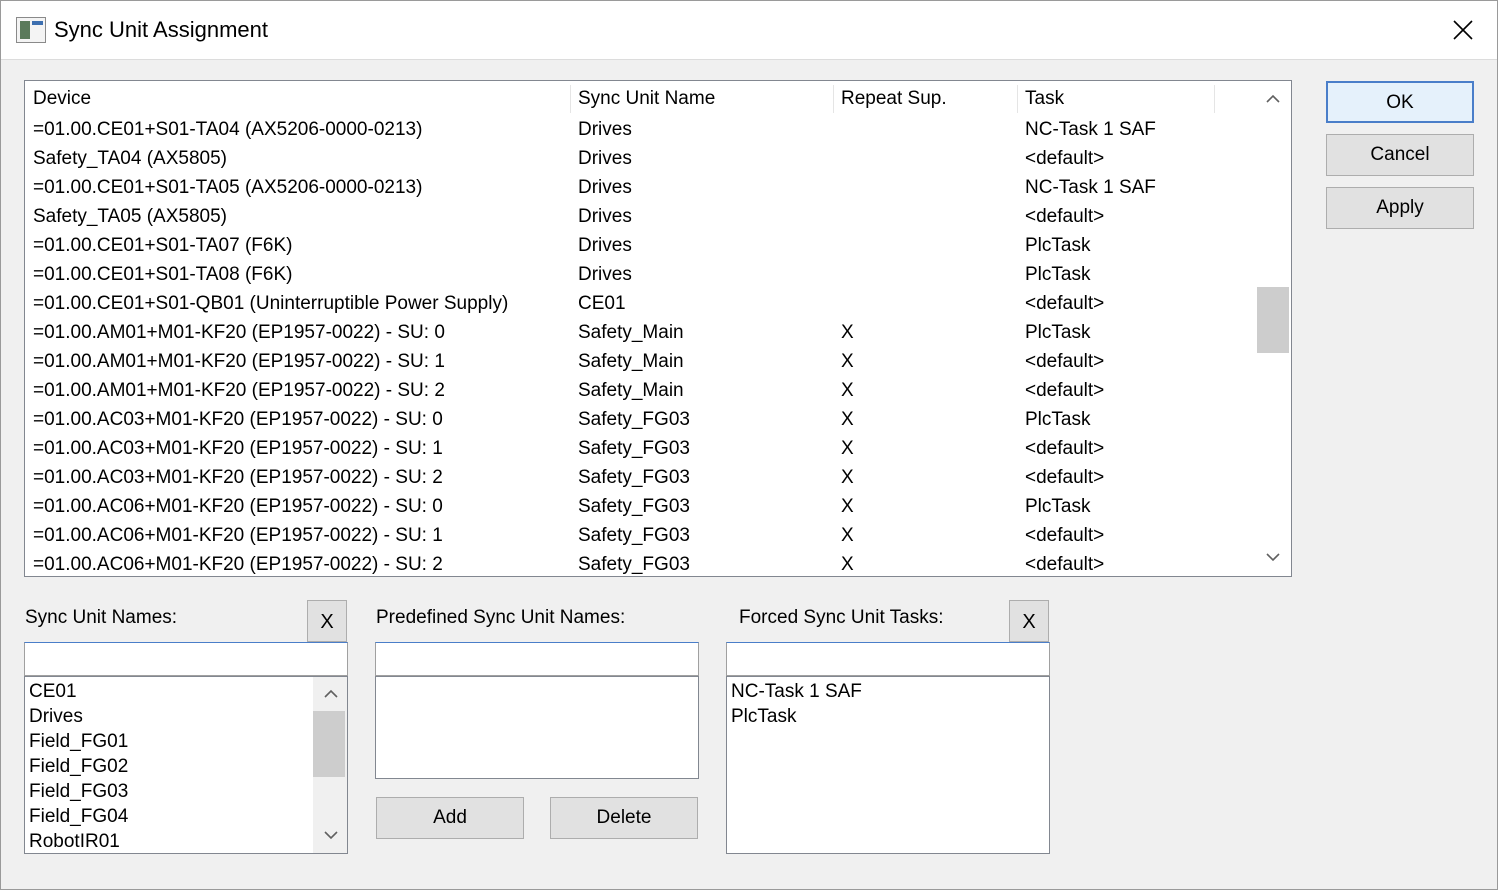 This screenshot has width=1498, height=890. What do you see at coordinates (186, 841) in the screenshot?
I see `list-item: RobotIR01` at bounding box center [186, 841].